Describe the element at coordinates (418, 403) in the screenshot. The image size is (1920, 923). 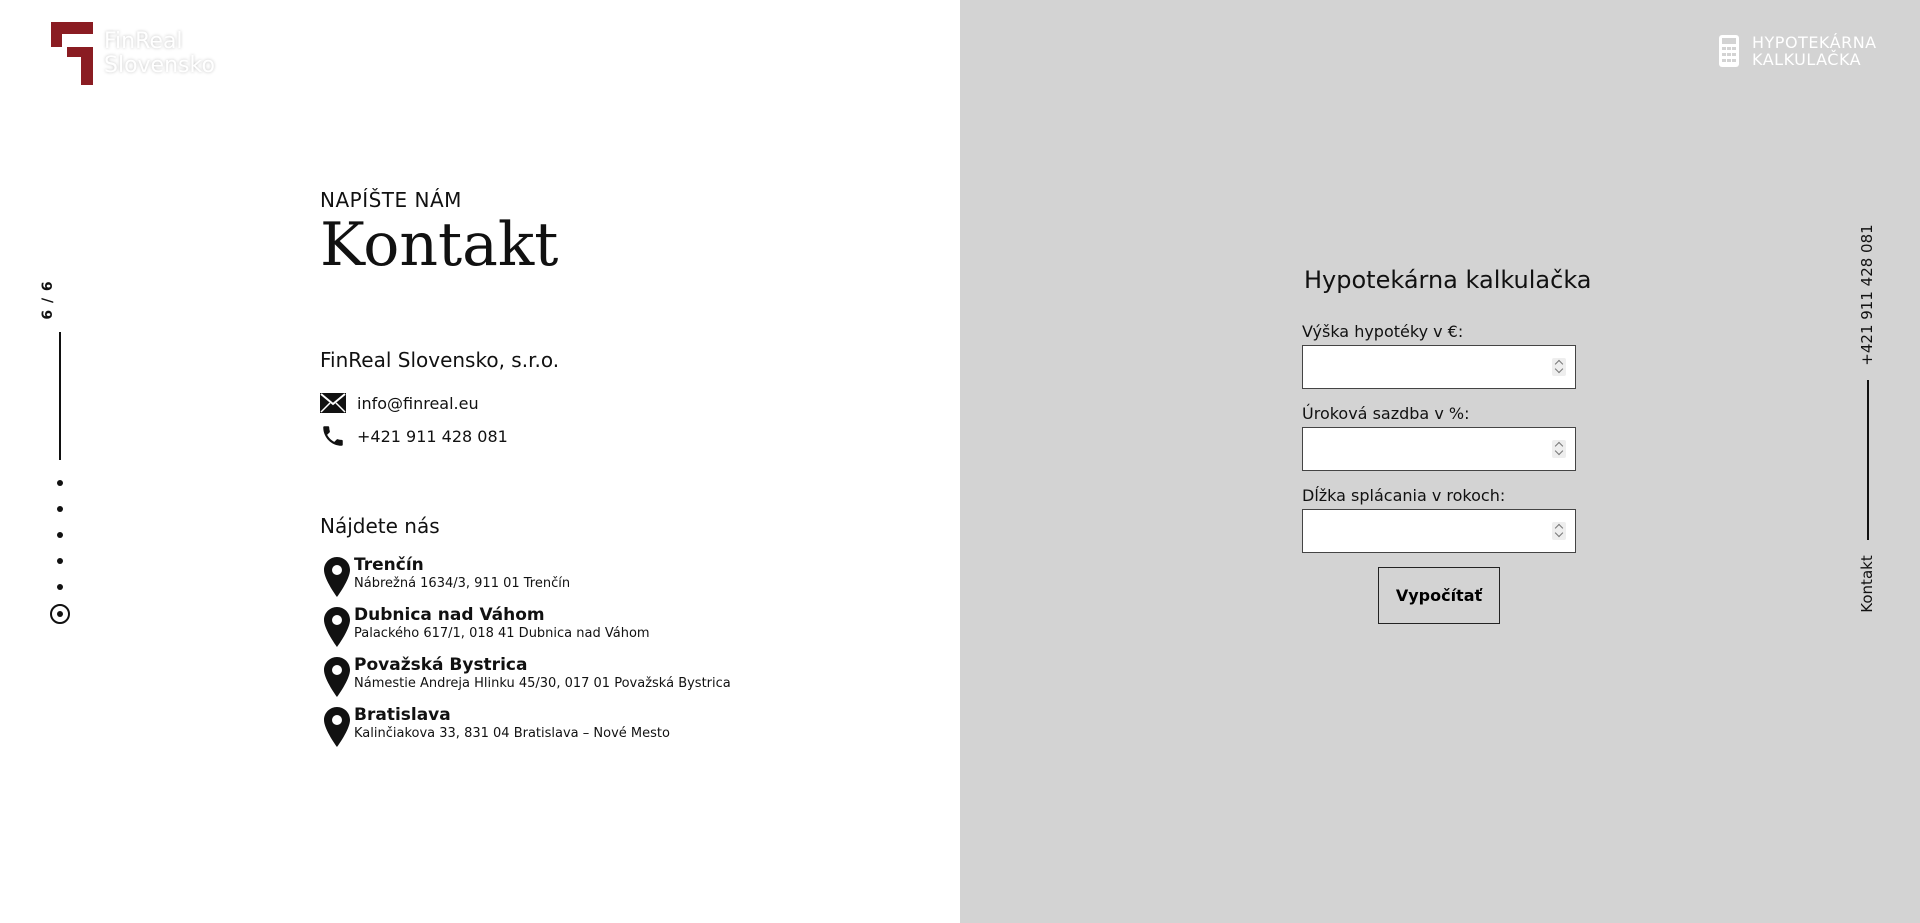
I see `email-link: info@finreal.eu` at that location.